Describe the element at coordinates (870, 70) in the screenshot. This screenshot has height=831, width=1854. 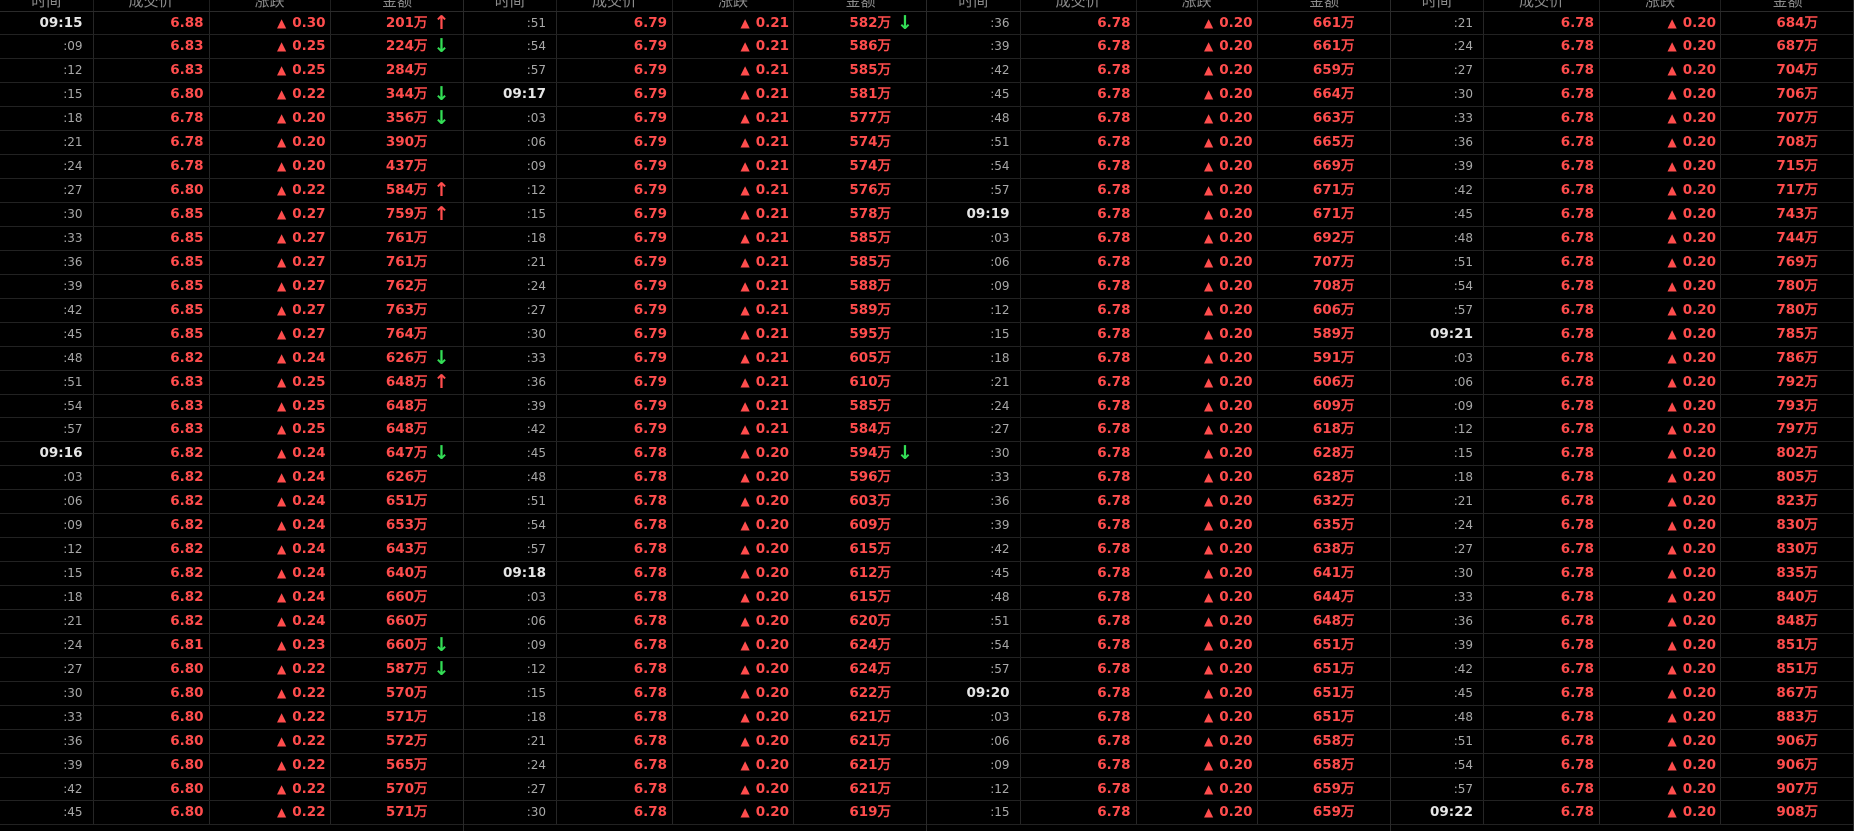
I see `tick-amount-value: 585万` at that location.